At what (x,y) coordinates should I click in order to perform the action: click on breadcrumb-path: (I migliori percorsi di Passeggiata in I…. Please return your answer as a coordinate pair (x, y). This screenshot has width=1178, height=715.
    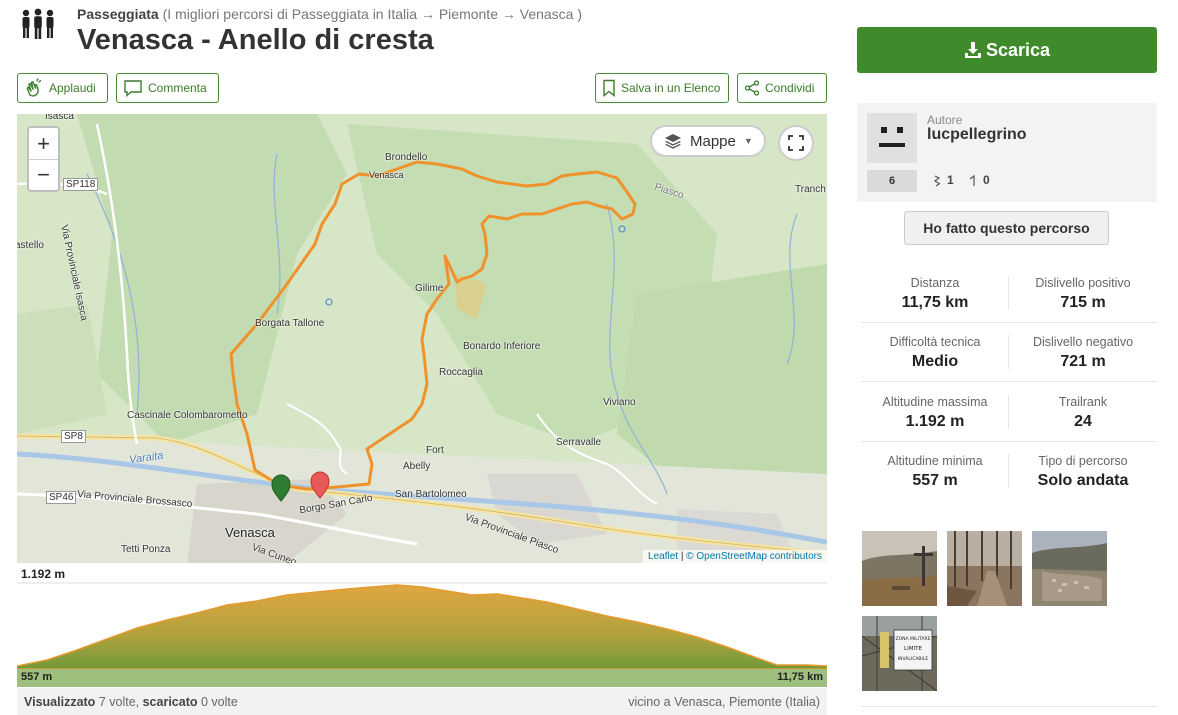
    Looking at the image, I should click on (372, 14).